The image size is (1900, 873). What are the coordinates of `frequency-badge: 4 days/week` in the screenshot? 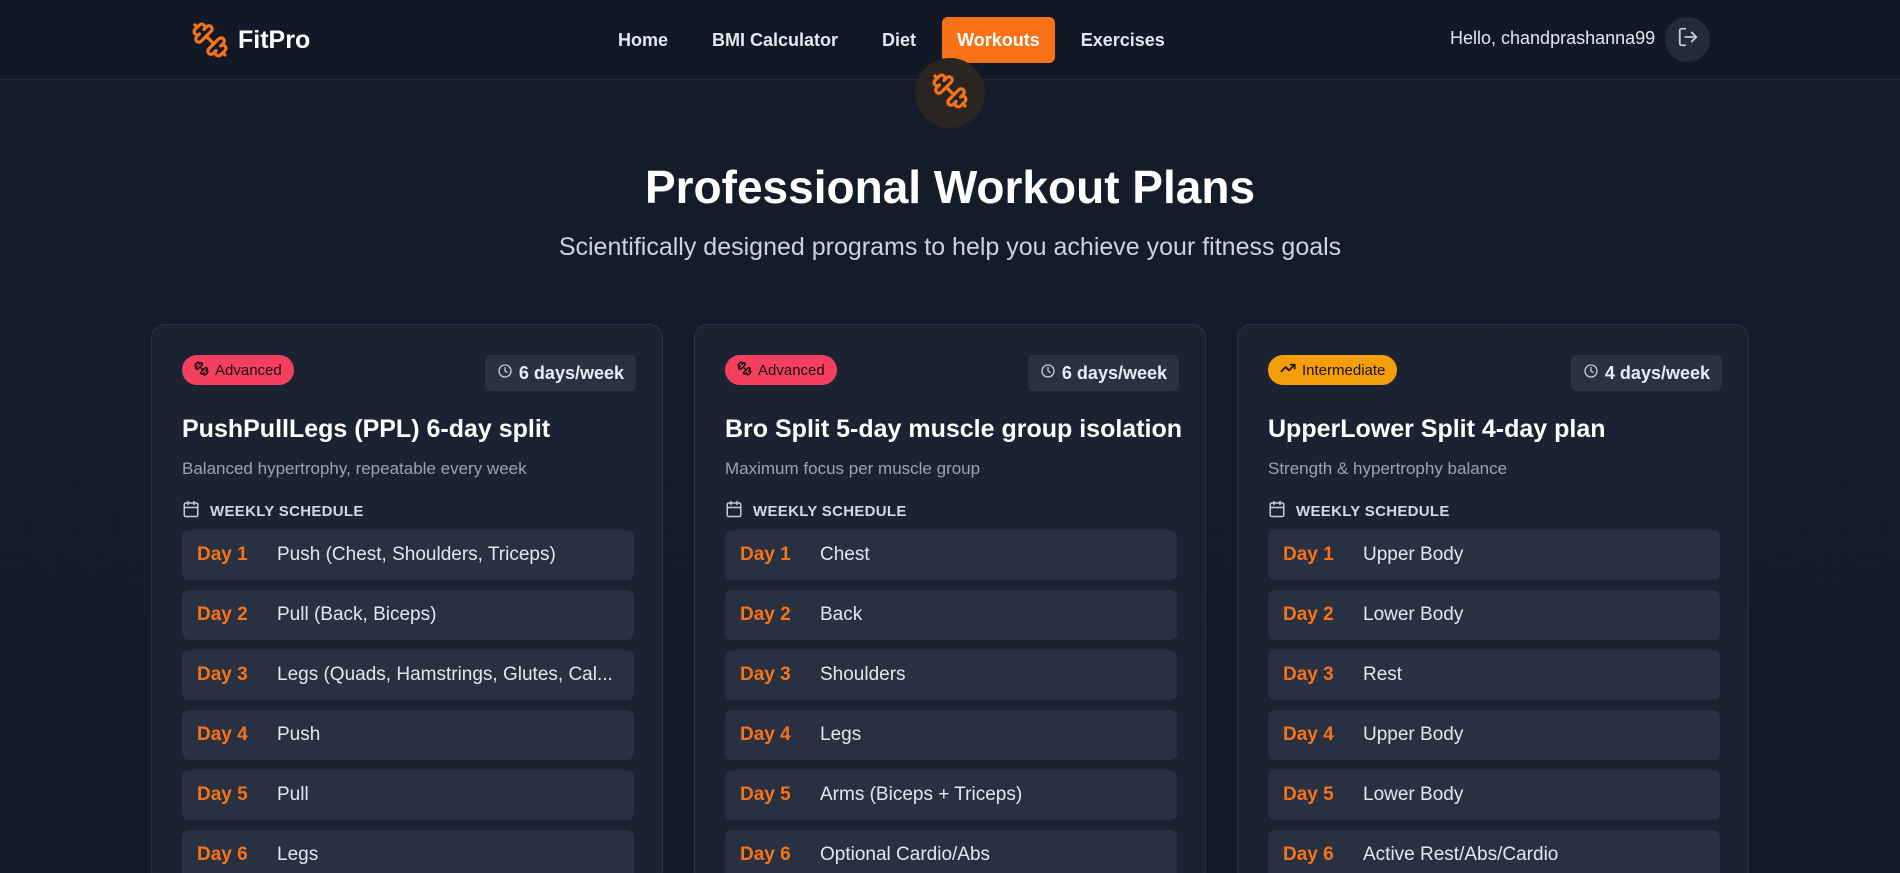 It's located at (1646, 373).